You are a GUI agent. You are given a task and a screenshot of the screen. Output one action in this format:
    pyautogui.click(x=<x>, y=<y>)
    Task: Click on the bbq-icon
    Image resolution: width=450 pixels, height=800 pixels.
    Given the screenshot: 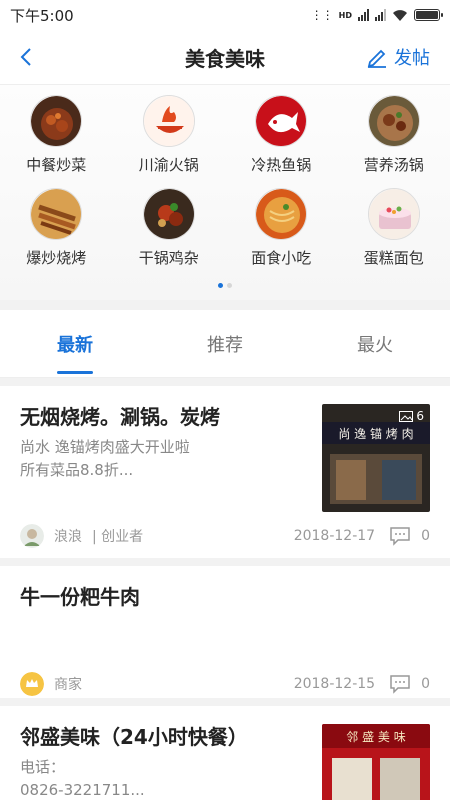 What is the action you would take?
    pyautogui.click(x=56, y=214)
    